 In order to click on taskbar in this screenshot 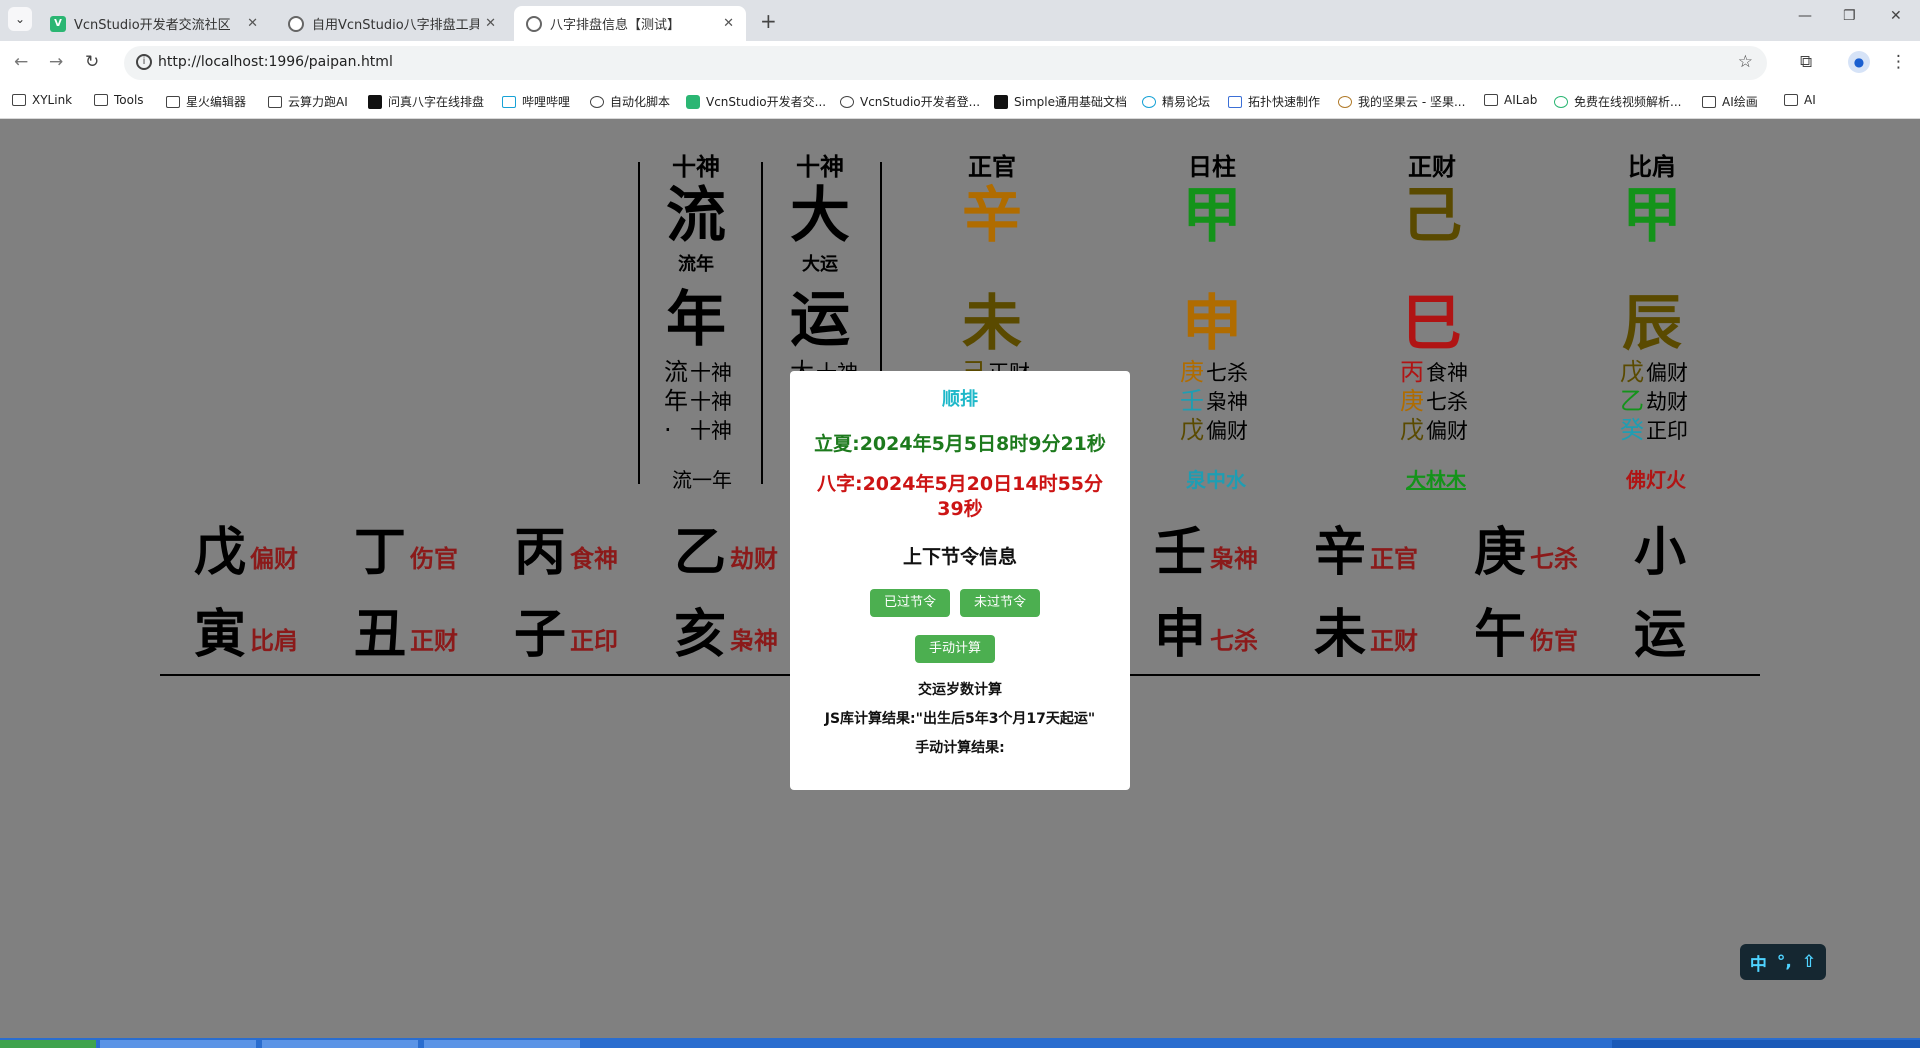, I will do `click(960, 1043)`.